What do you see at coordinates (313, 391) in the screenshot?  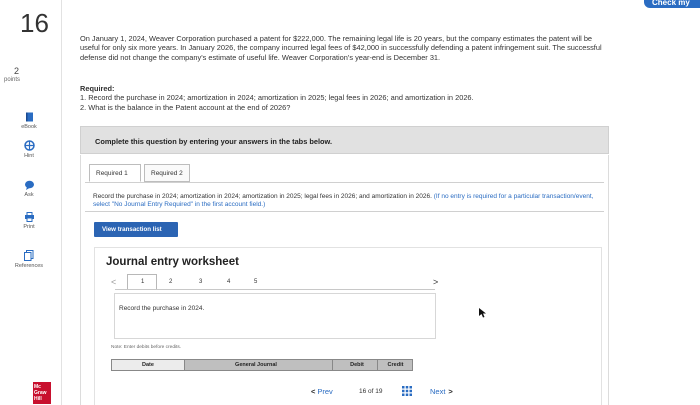 I see `chevron-left-icon: <` at bounding box center [313, 391].